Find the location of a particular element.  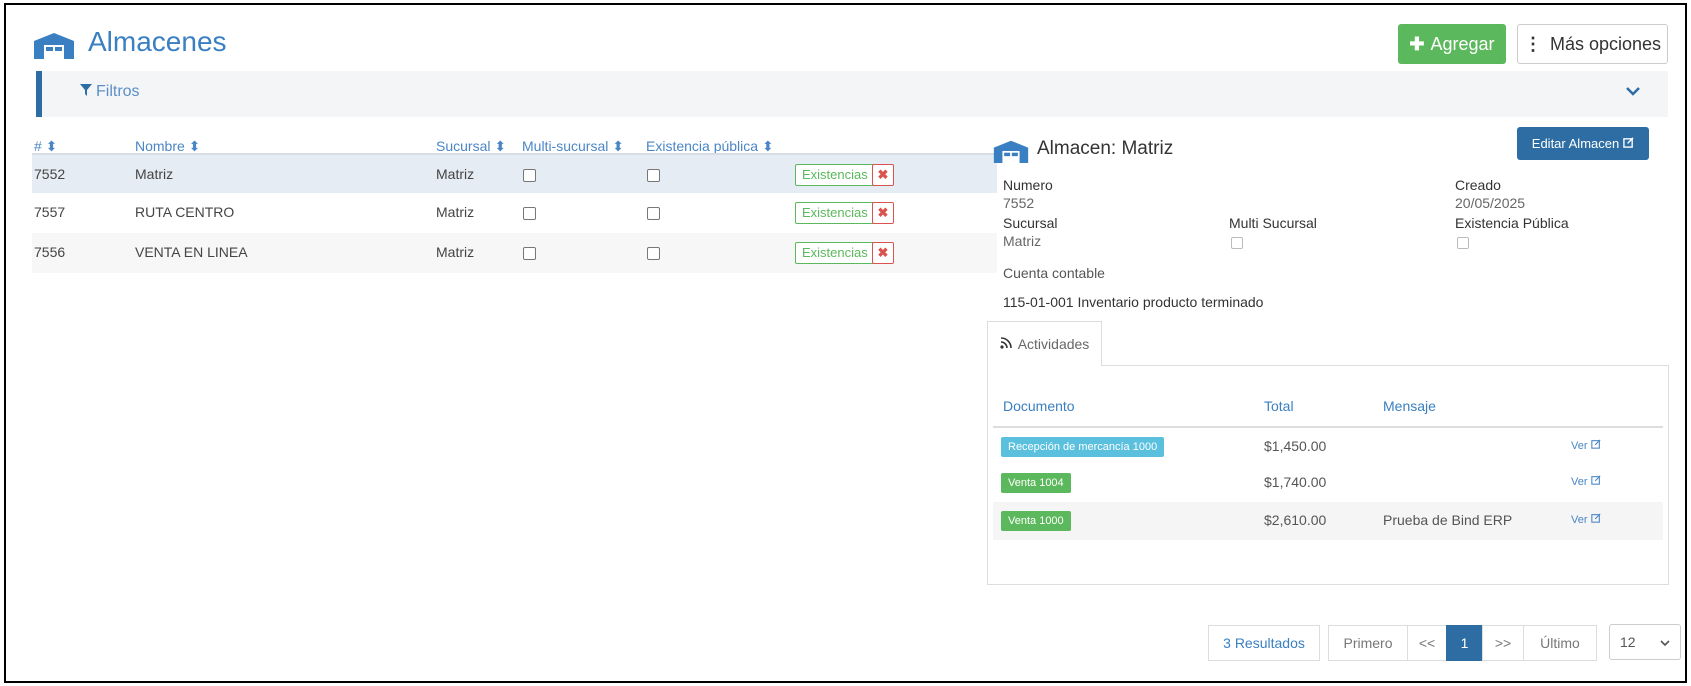

more-options-label: Más opciones is located at coordinates (1605, 43).